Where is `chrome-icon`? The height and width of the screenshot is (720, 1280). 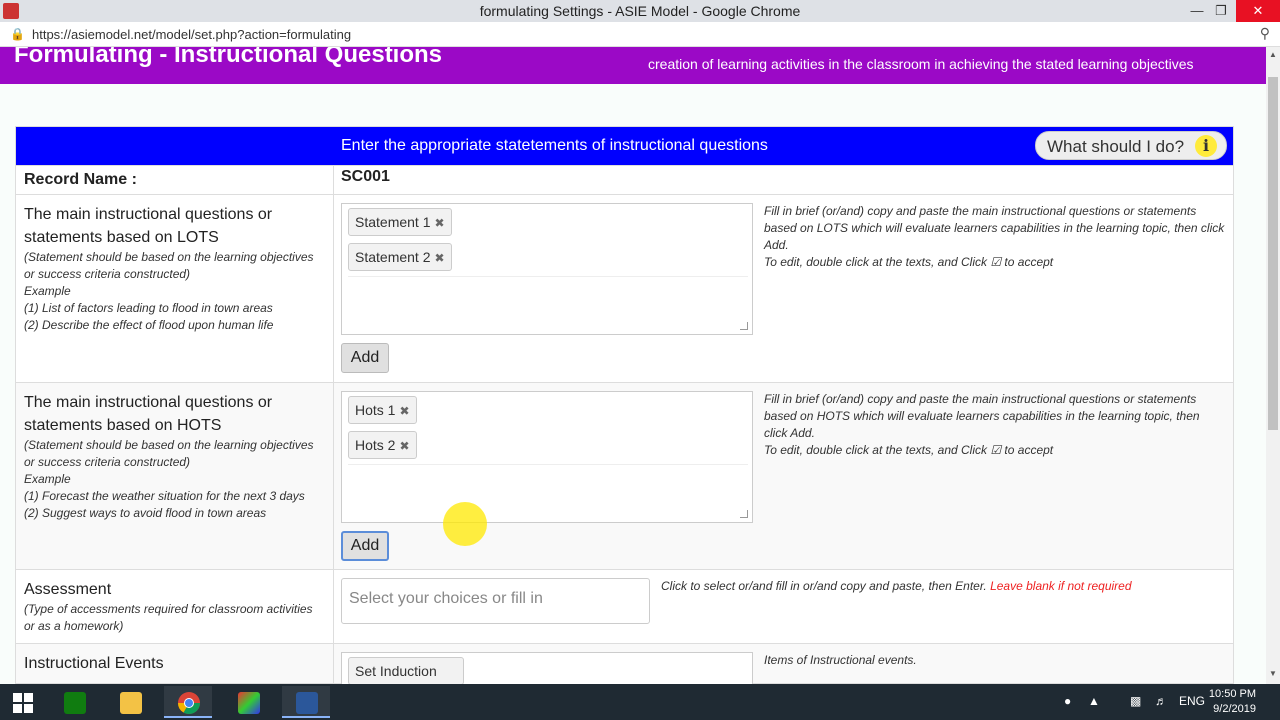
chrome-icon is located at coordinates (189, 703).